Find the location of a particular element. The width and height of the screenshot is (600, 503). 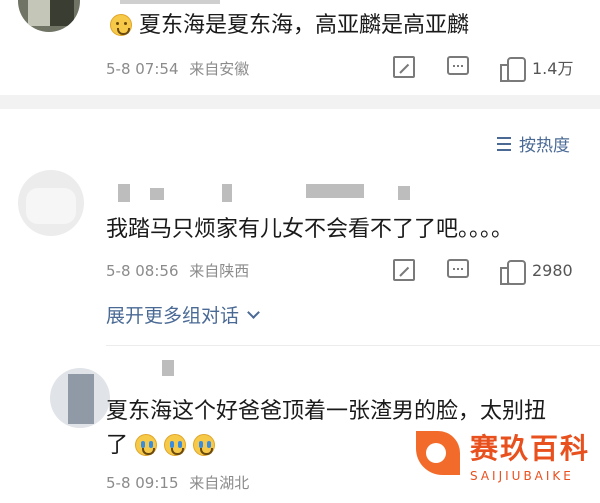

sort-icon is located at coordinates (505, 144).